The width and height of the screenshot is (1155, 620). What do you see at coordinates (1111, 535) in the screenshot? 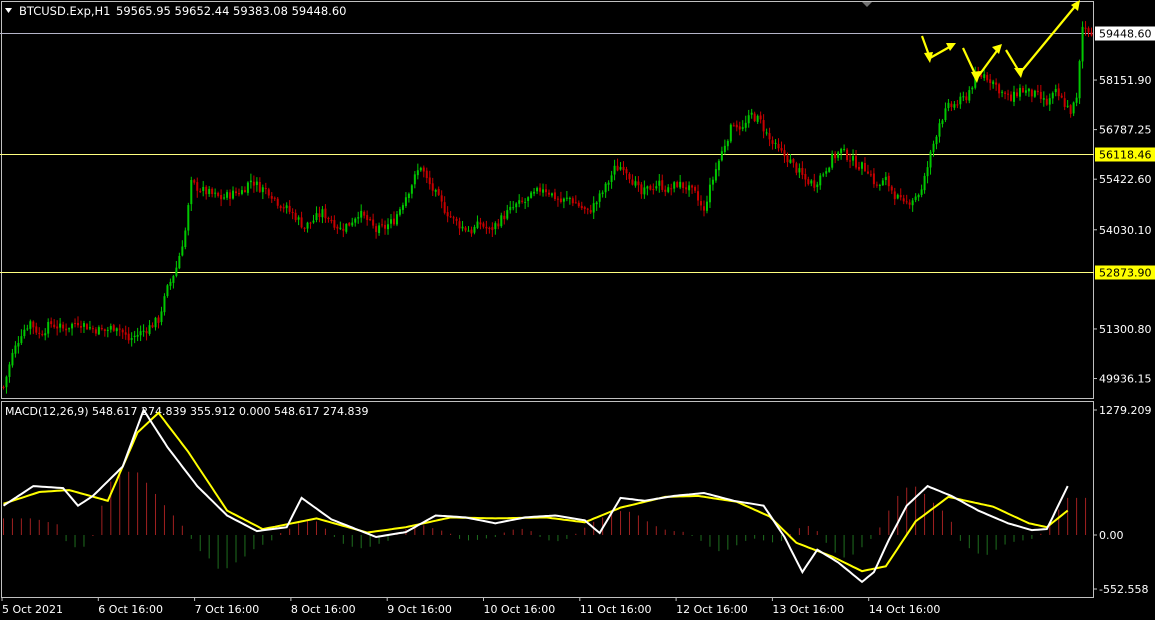
I see `macd-tick-label: 0.00` at bounding box center [1111, 535].